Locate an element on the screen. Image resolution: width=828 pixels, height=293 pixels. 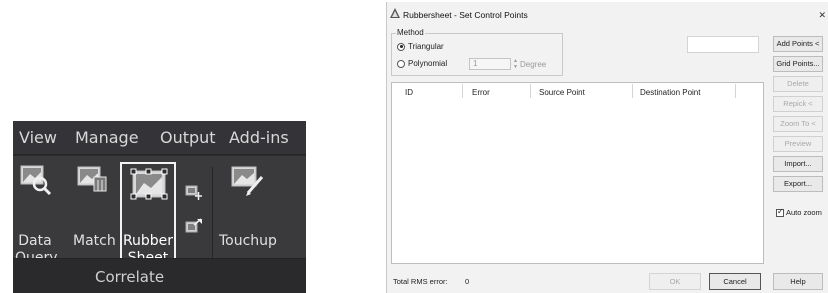
help-button: Help is located at coordinates (798, 281).